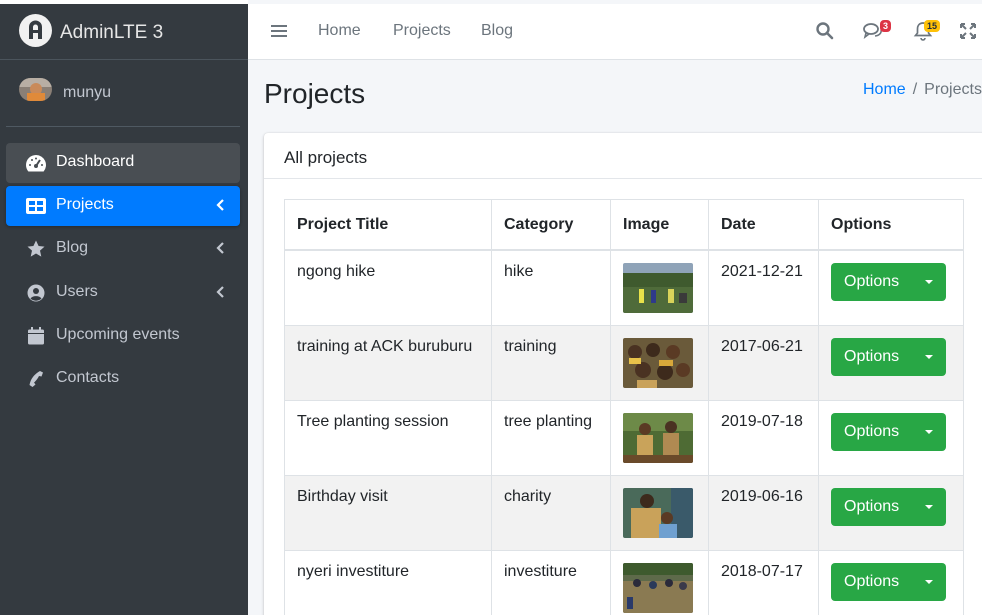 Image resolution: width=982 pixels, height=615 pixels. Describe the element at coordinates (422, 31) in the screenshot. I see `topnav-link-projects: Projects` at that location.